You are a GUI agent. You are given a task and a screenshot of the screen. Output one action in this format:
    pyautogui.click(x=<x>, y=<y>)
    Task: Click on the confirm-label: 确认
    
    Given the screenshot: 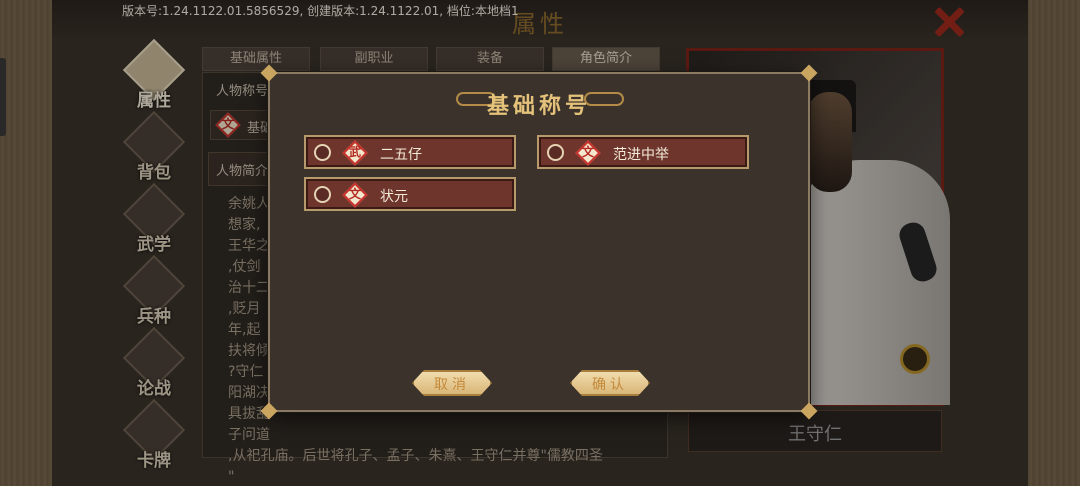 What is the action you would take?
    pyautogui.click(x=610, y=385)
    